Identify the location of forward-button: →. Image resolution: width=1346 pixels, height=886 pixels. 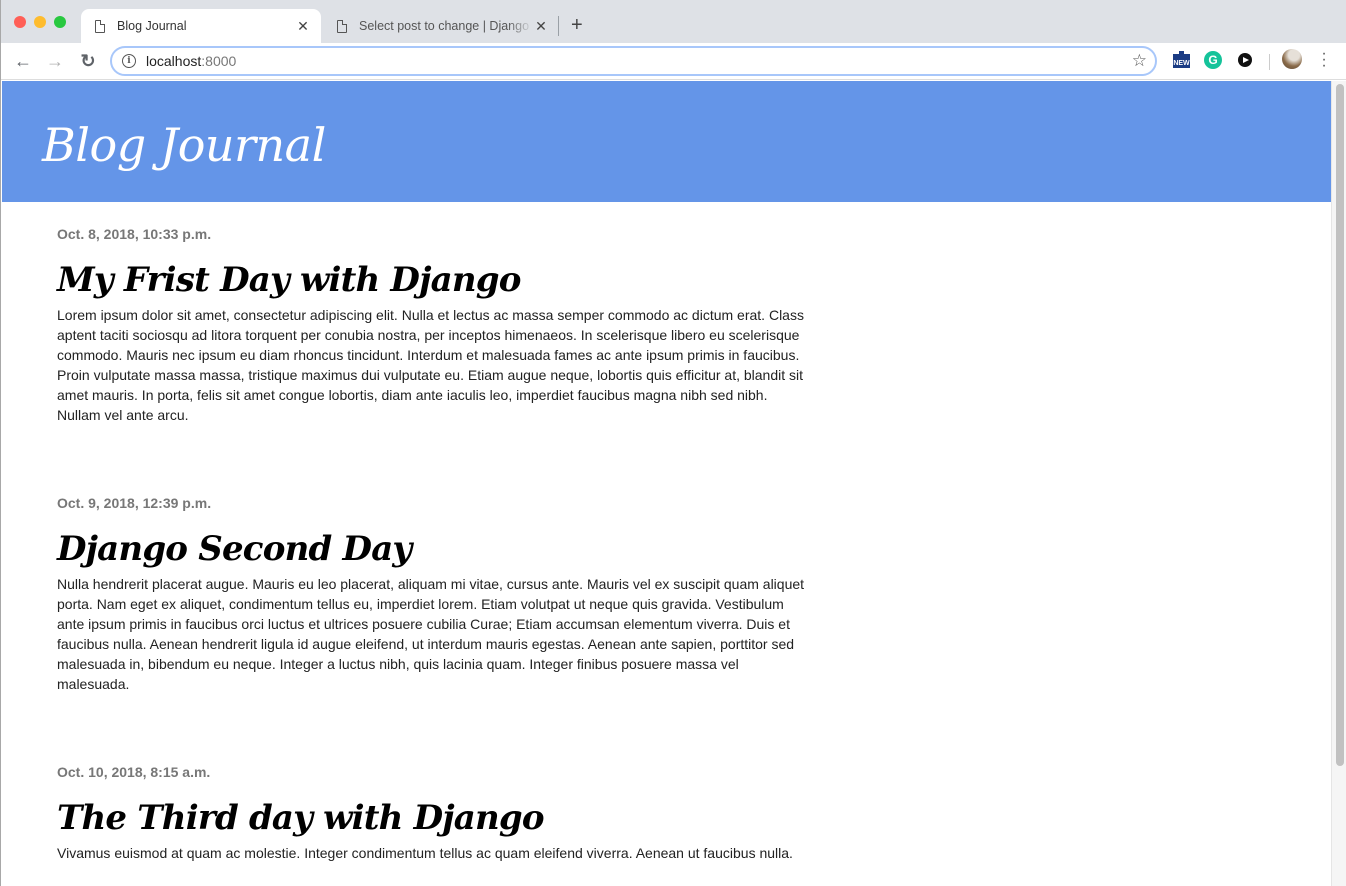
(55, 61).